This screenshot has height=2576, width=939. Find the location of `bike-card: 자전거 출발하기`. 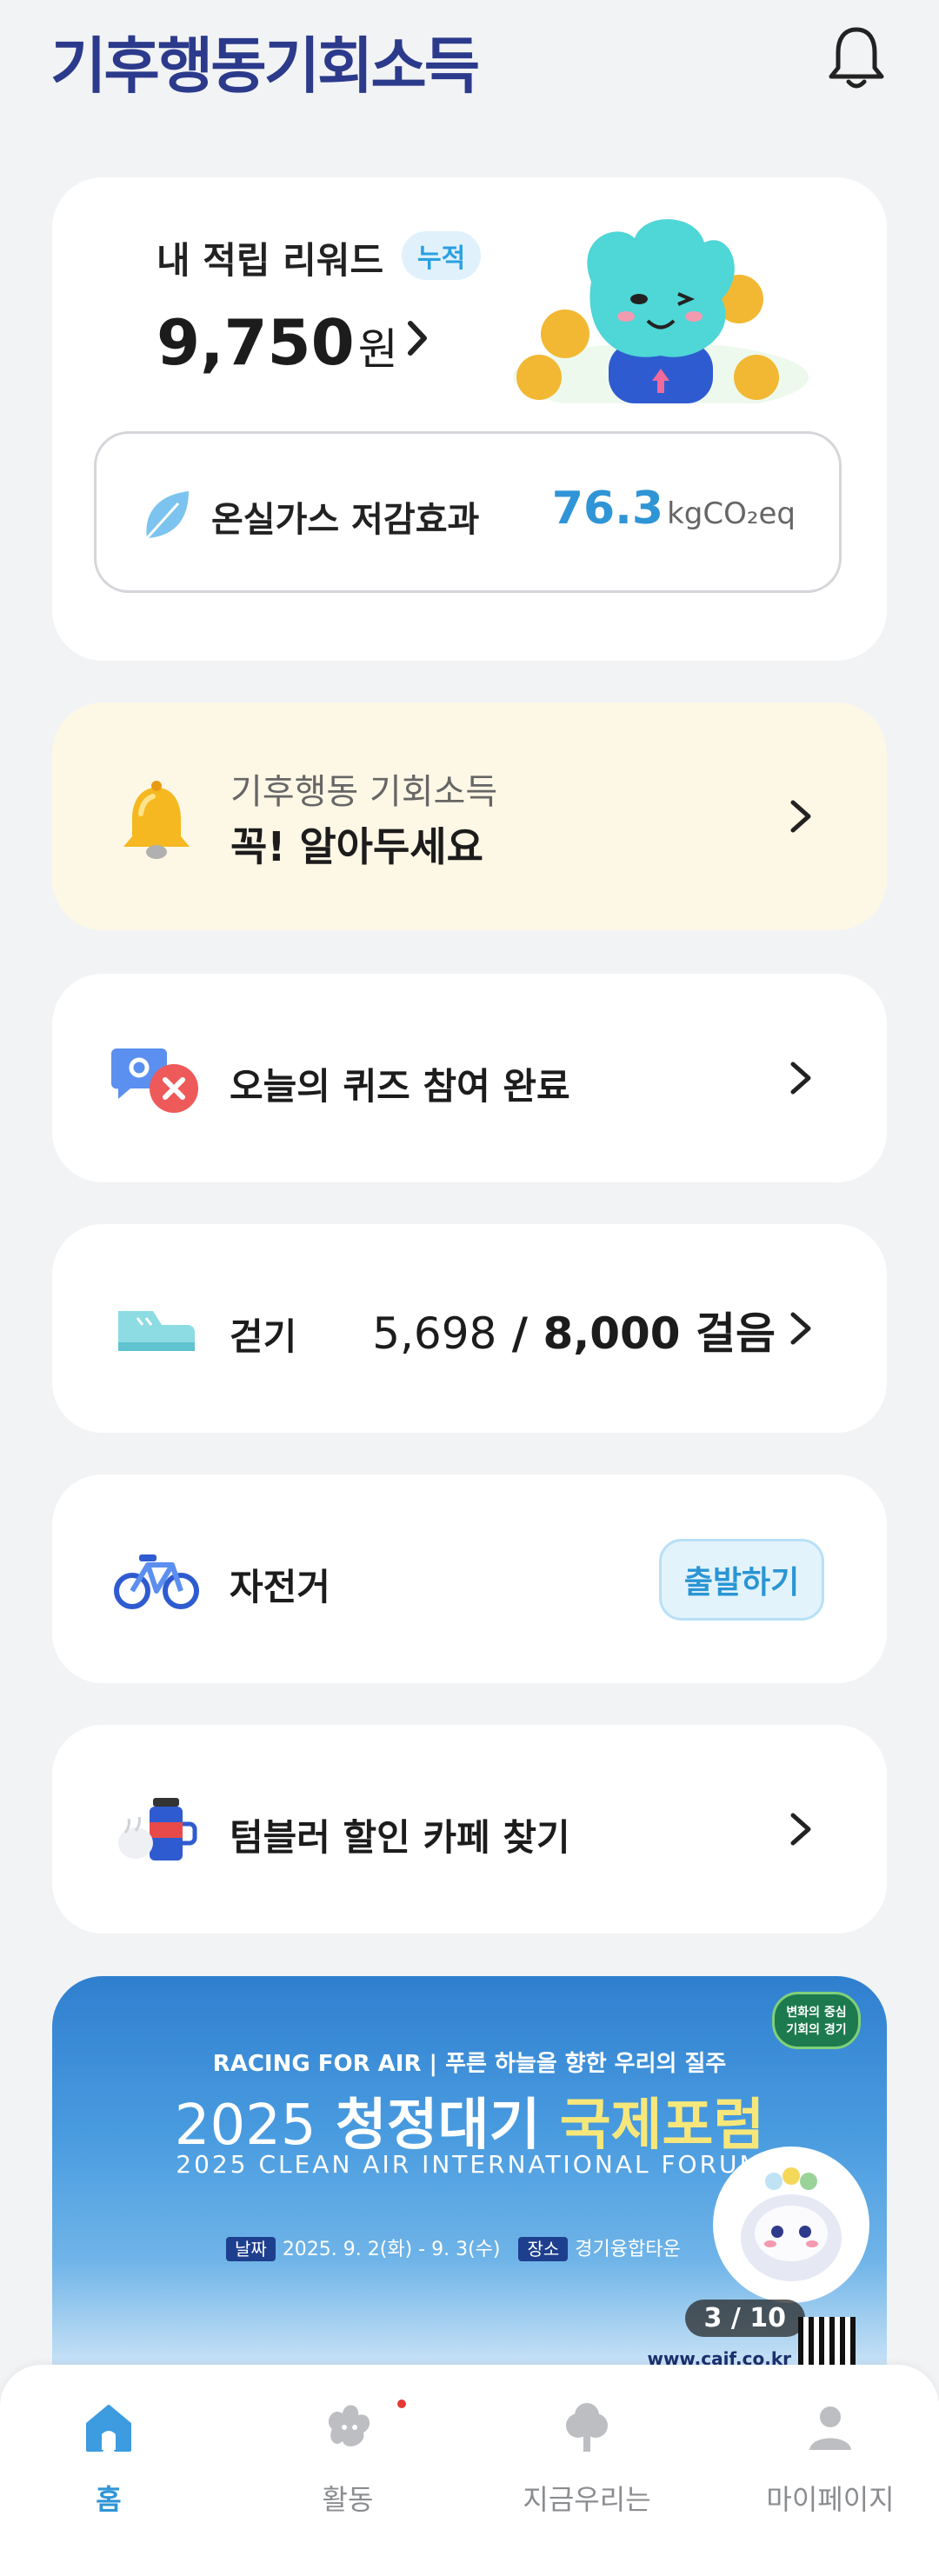

bike-card: 자전거 출발하기 is located at coordinates (469, 1578).